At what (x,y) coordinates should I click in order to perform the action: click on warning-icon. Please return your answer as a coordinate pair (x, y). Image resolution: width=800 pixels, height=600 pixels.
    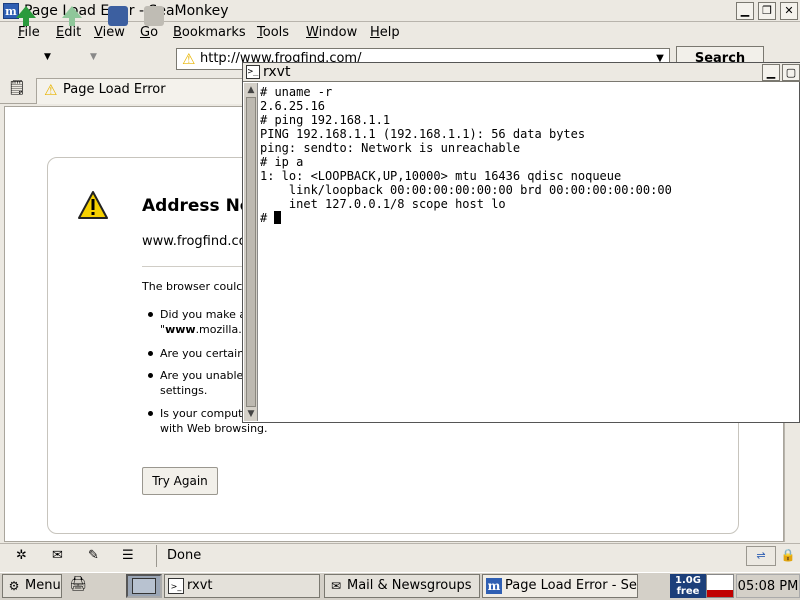
    Looking at the image, I should click on (93, 205).